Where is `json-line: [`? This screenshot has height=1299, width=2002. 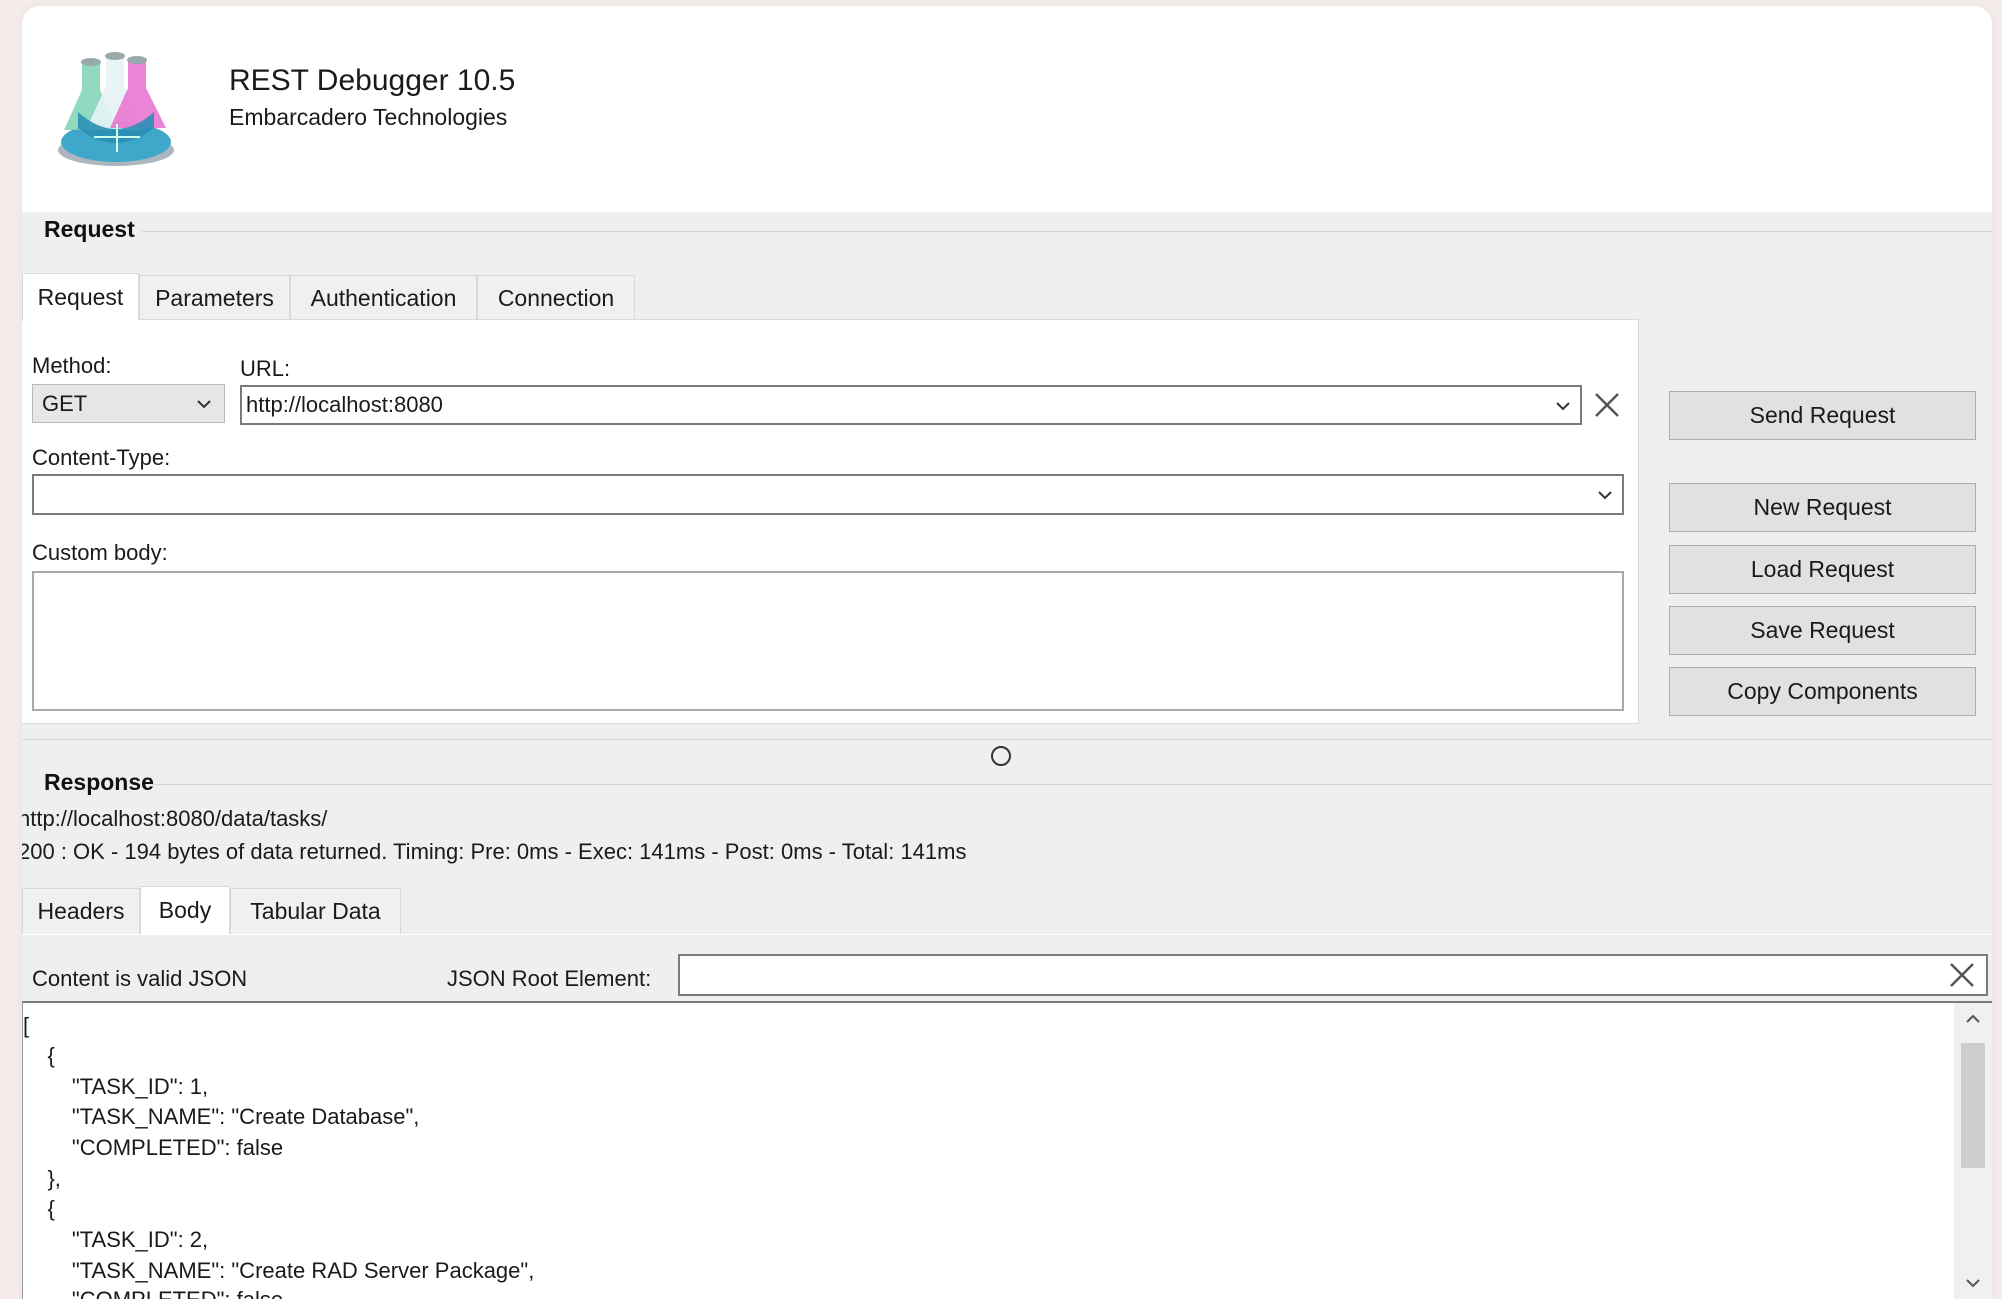 json-line: [ is located at coordinates (26, 1025).